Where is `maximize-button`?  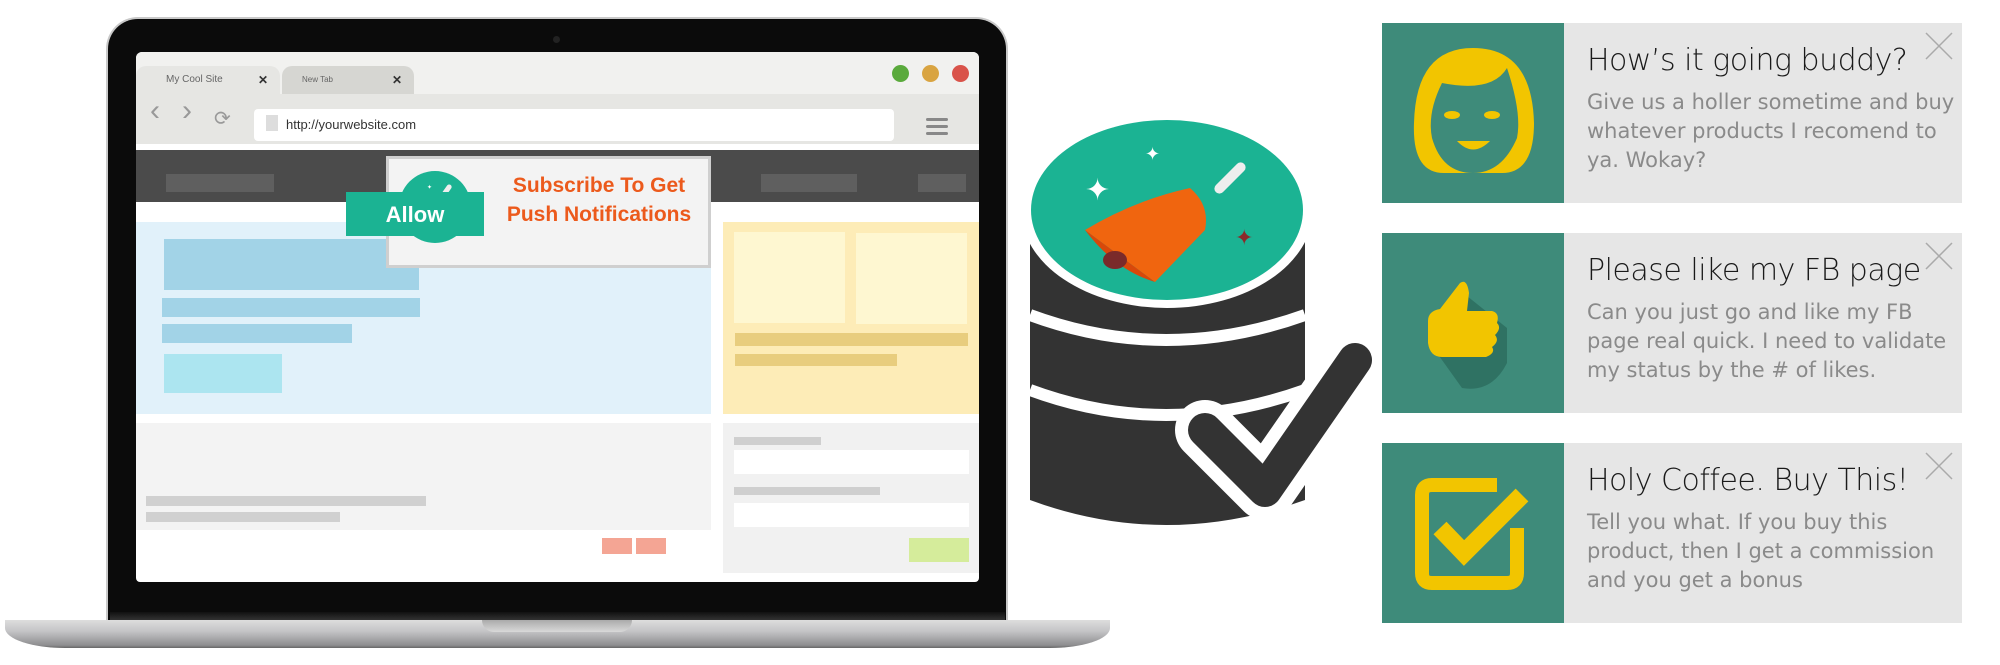 maximize-button is located at coordinates (900, 73).